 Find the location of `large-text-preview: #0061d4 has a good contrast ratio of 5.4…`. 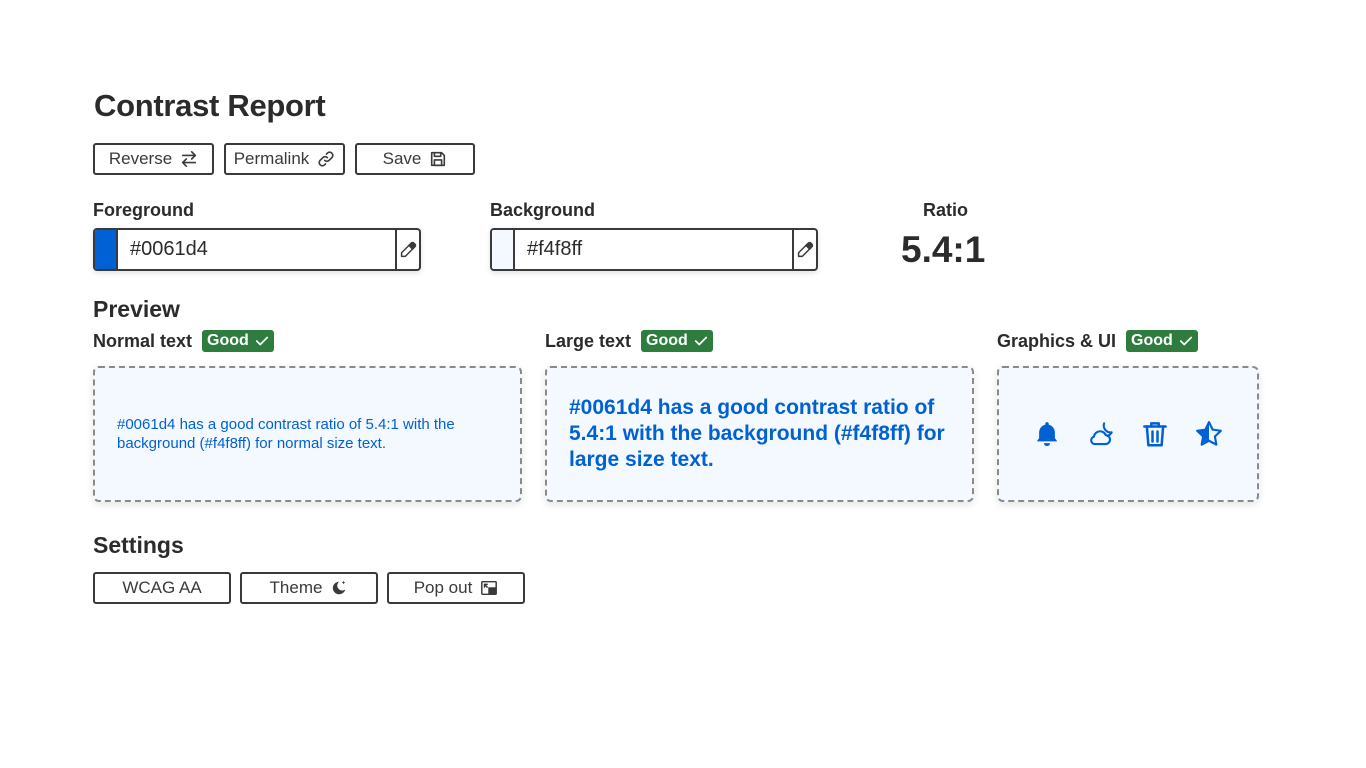

large-text-preview: #0061d4 has a good contrast ratio of 5.4… is located at coordinates (759, 434).